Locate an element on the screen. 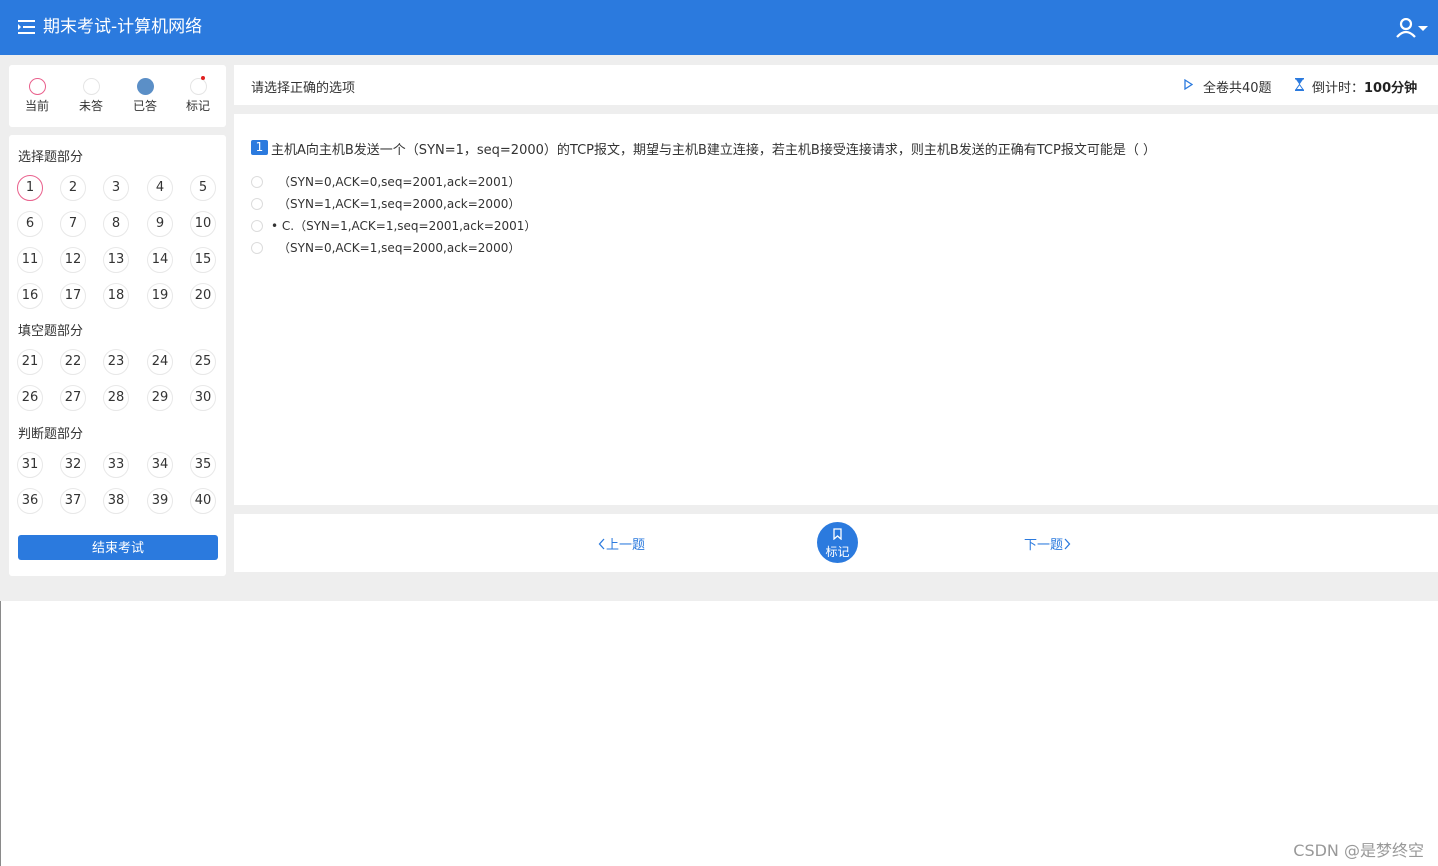 This screenshot has height=866, width=1438. question-number-button: 6 is located at coordinates (30, 224).